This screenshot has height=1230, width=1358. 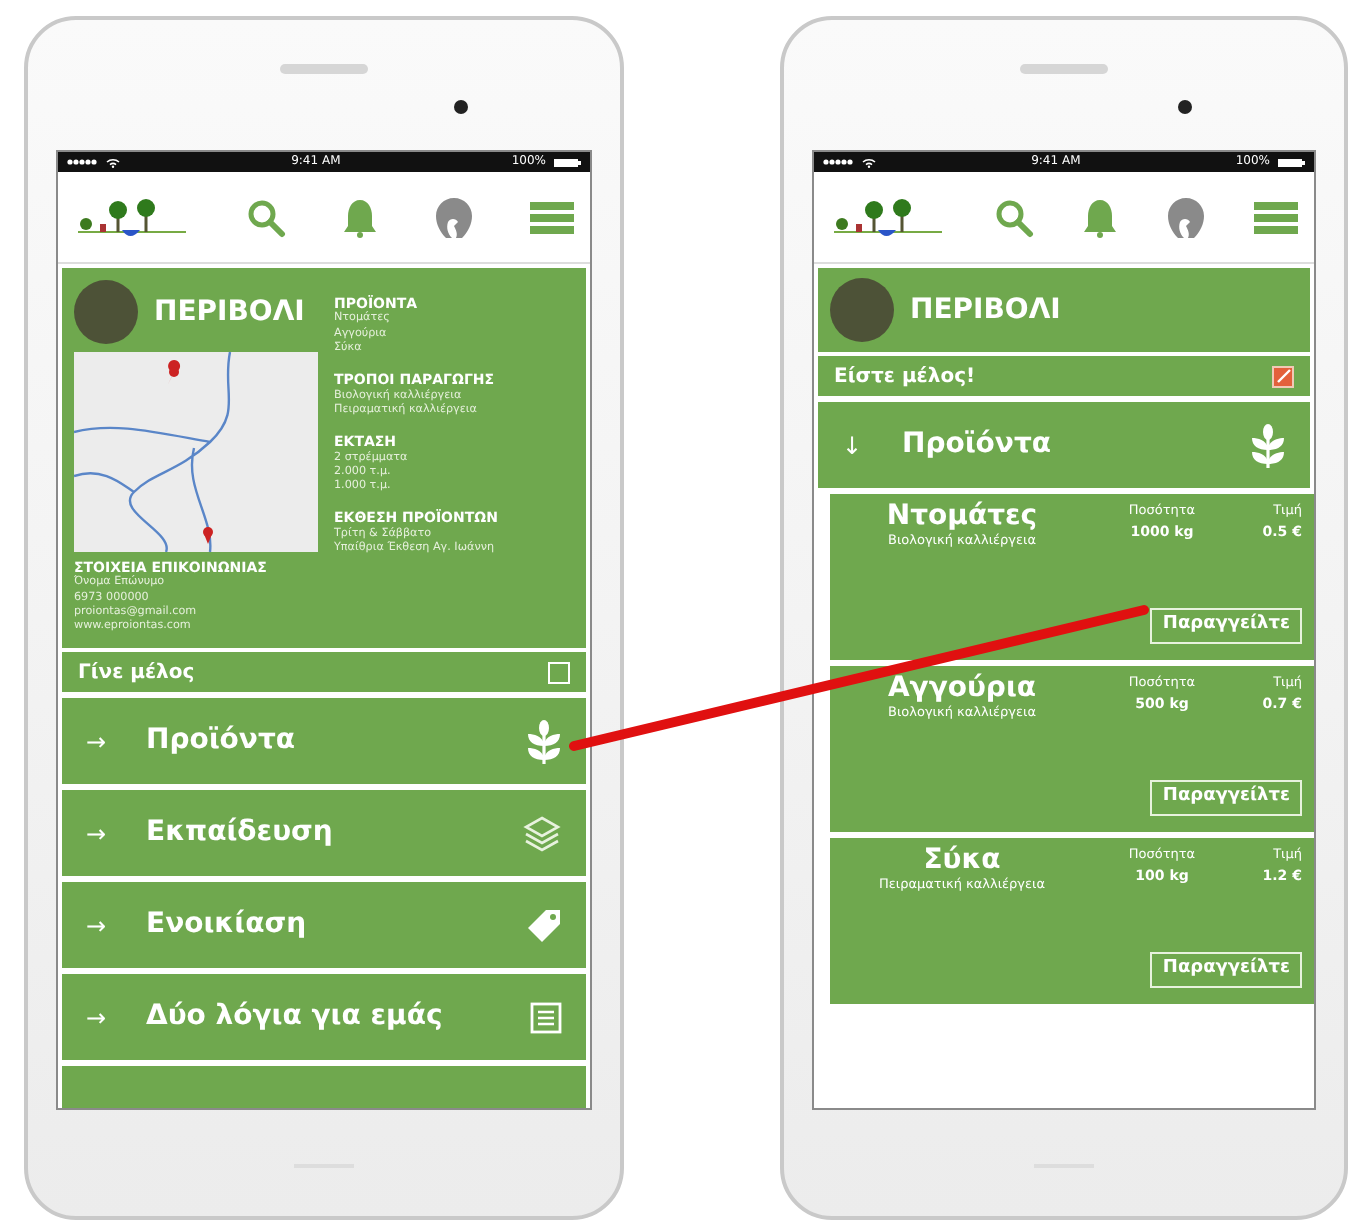 What do you see at coordinates (544, 925) in the screenshot?
I see `tag-icon` at bounding box center [544, 925].